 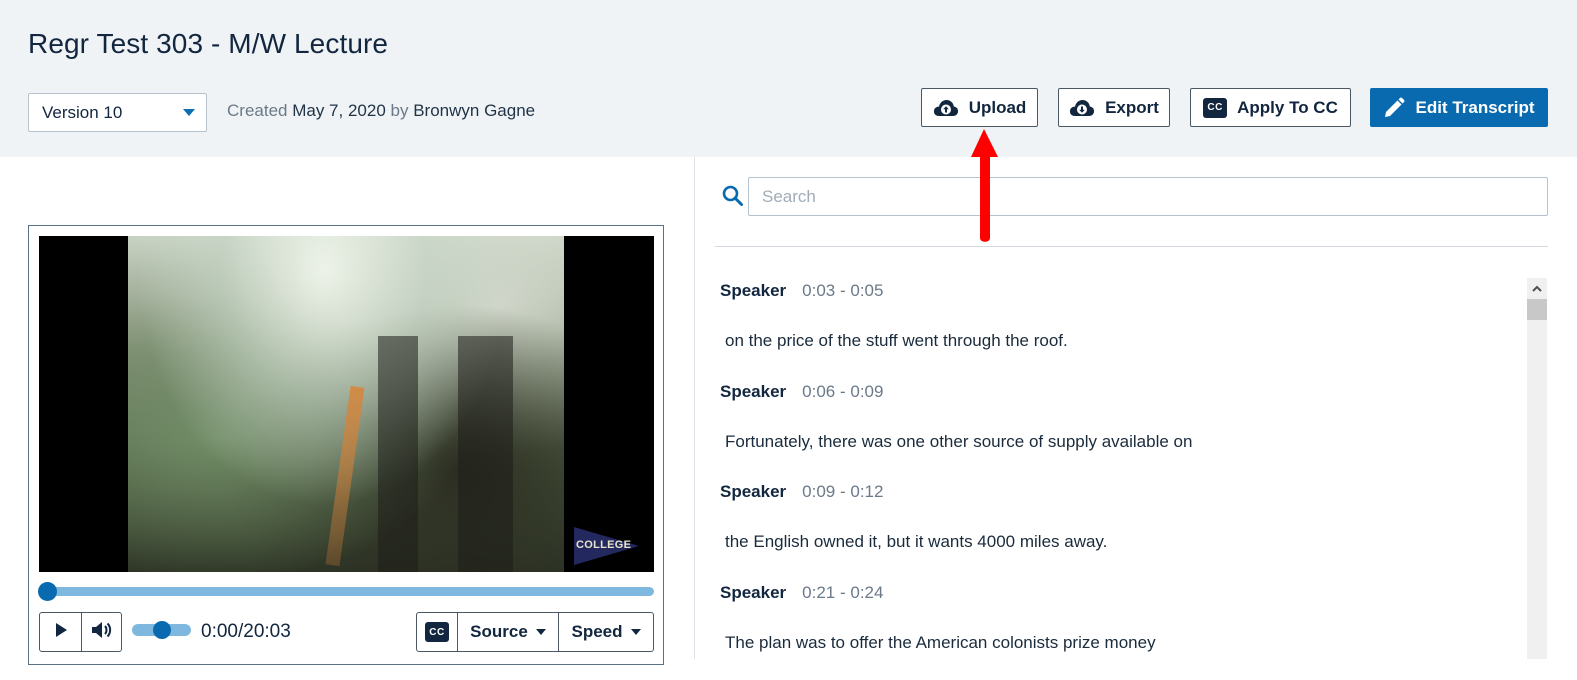 I want to click on volume-slider, so click(x=161, y=630).